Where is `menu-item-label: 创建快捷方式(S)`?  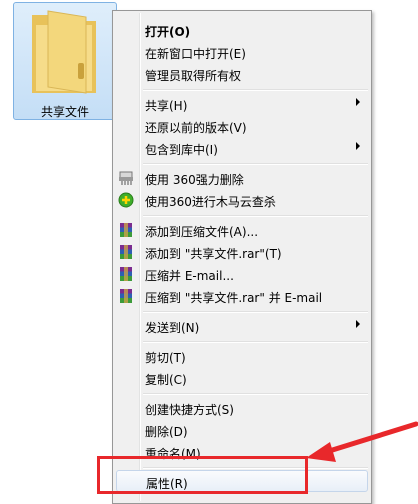
menu-item-label: 创建快捷方式(S) is located at coordinates (189, 410).